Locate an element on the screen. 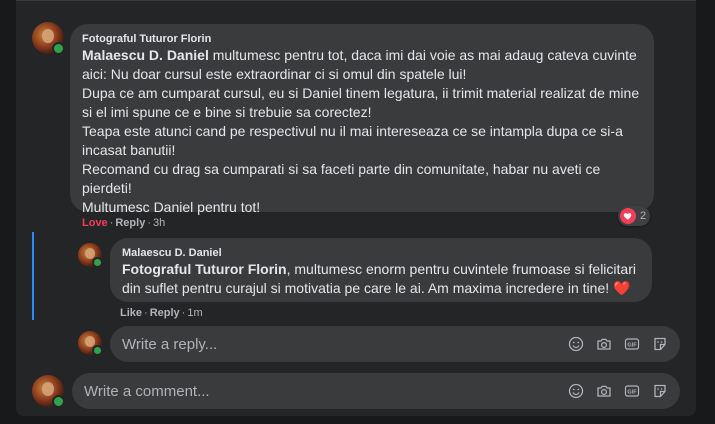 Image resolution: width=715 pixels, height=424 pixels. reply-author: Malaescu D. Daniel is located at coordinates (381, 253).